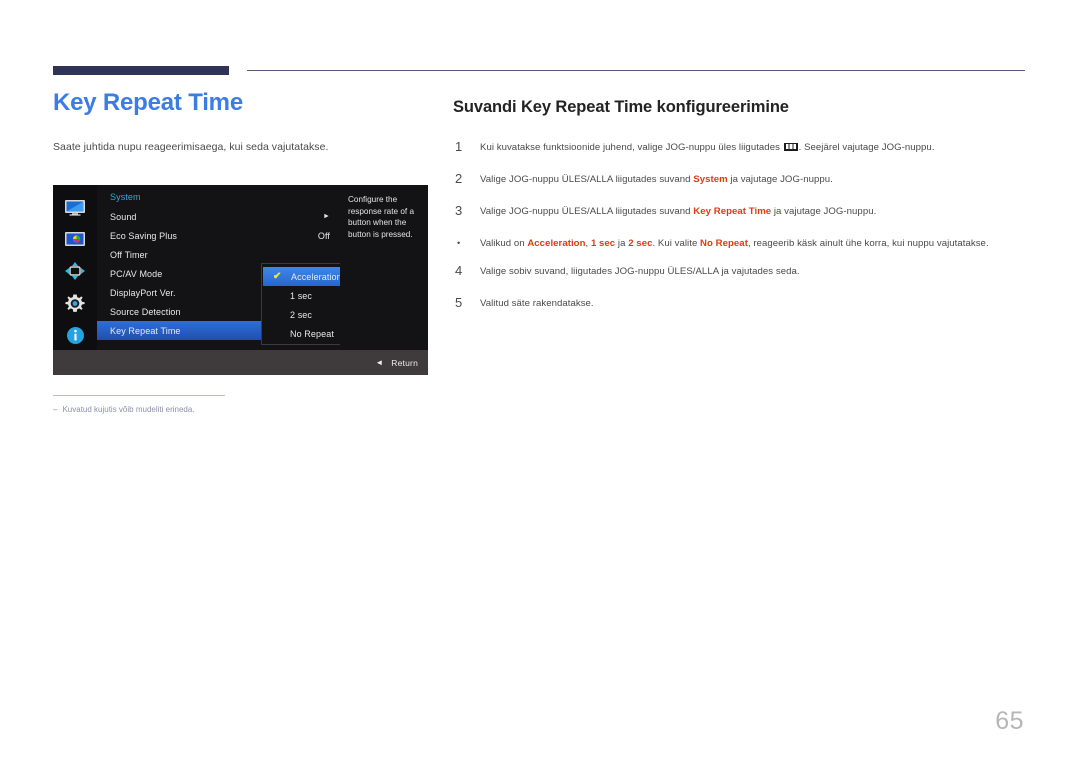 The width and height of the screenshot is (1080, 763). I want to click on move-arrows-icon, so click(75, 271).